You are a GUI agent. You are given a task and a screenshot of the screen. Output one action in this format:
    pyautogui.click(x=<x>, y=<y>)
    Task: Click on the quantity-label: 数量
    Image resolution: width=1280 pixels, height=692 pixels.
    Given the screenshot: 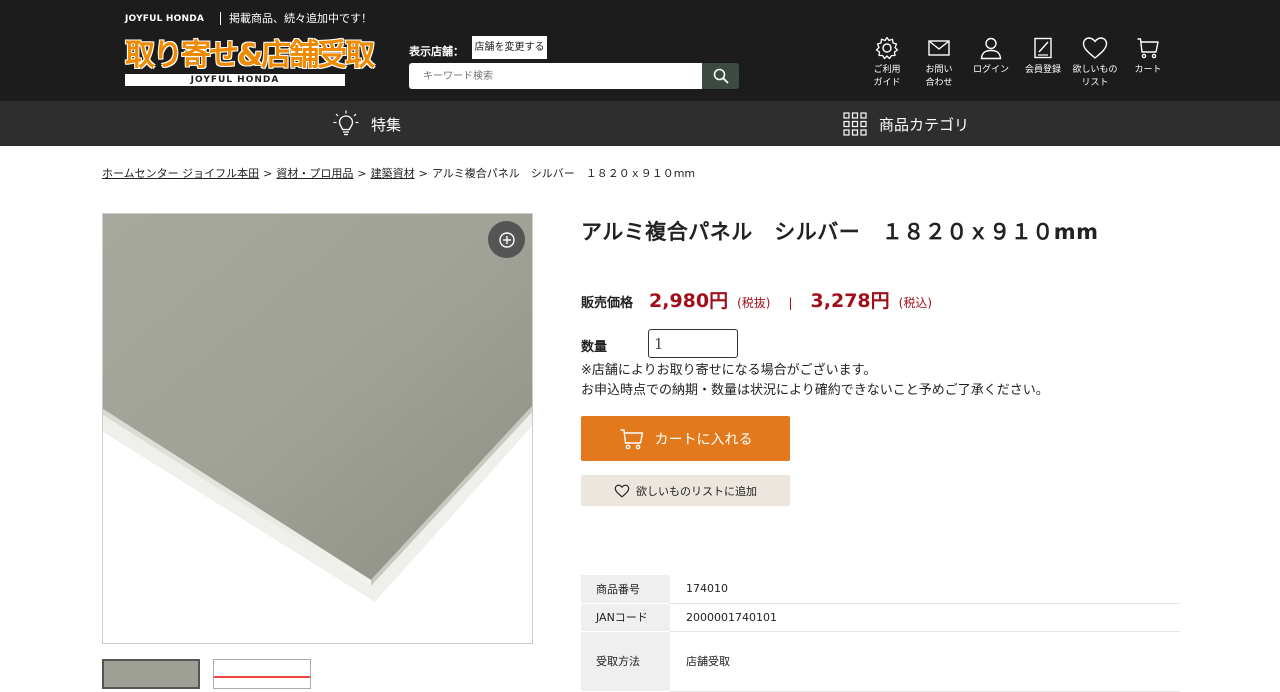 What is the action you would take?
    pyautogui.click(x=594, y=347)
    